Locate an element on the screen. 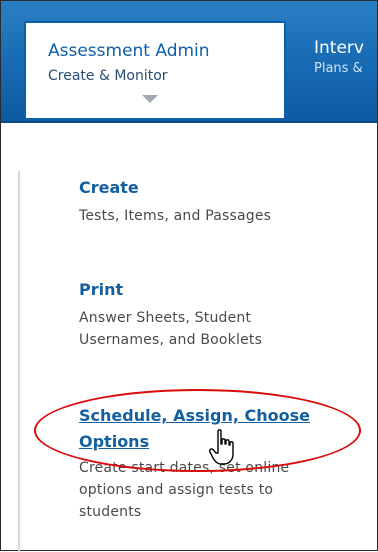  tab-subtitle: Plans & is located at coordinates (338, 68).